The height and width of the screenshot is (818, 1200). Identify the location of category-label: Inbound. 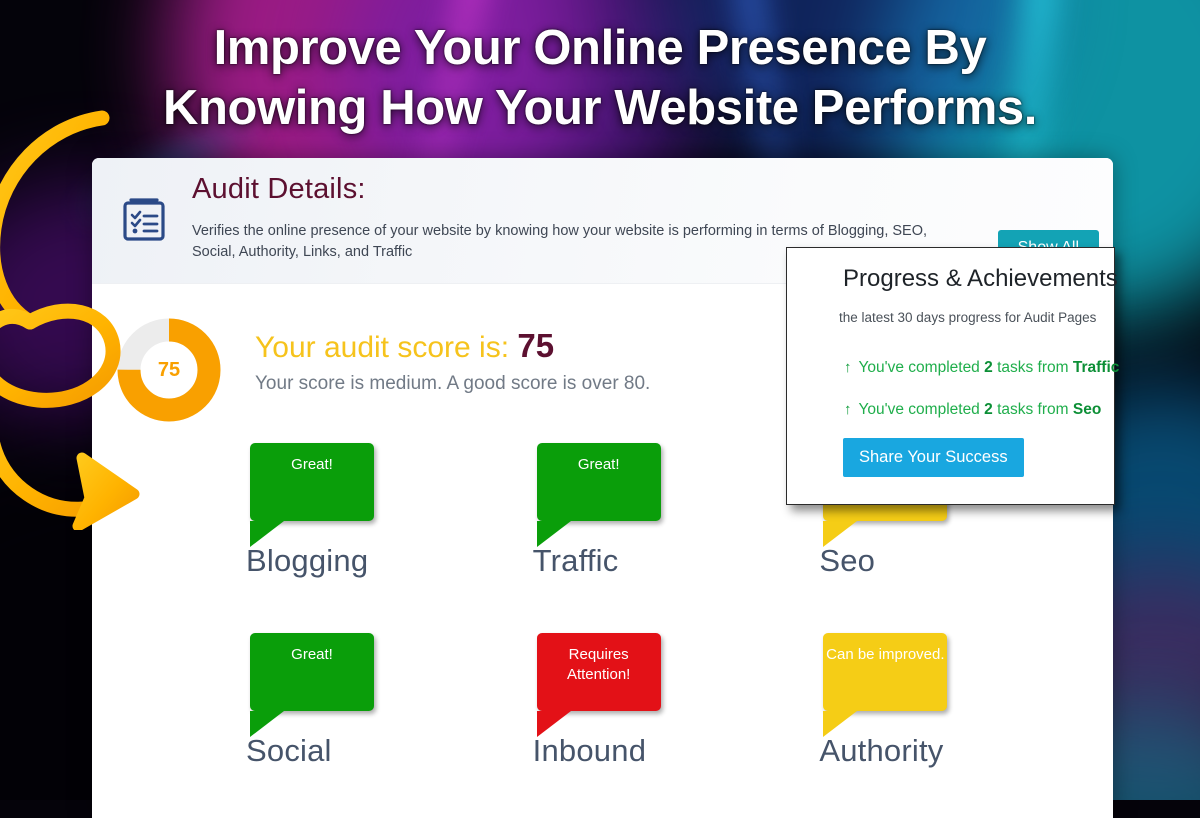
(589, 750).